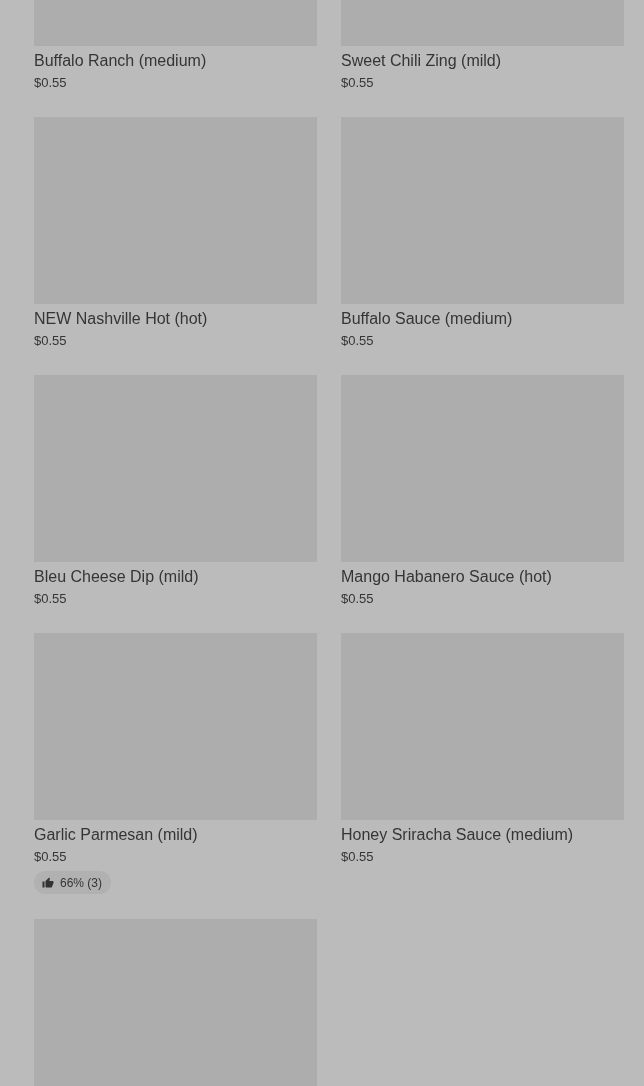 The height and width of the screenshot is (1086, 644). I want to click on item-name: Sweet Chili Zing (mild), so click(422, 61).